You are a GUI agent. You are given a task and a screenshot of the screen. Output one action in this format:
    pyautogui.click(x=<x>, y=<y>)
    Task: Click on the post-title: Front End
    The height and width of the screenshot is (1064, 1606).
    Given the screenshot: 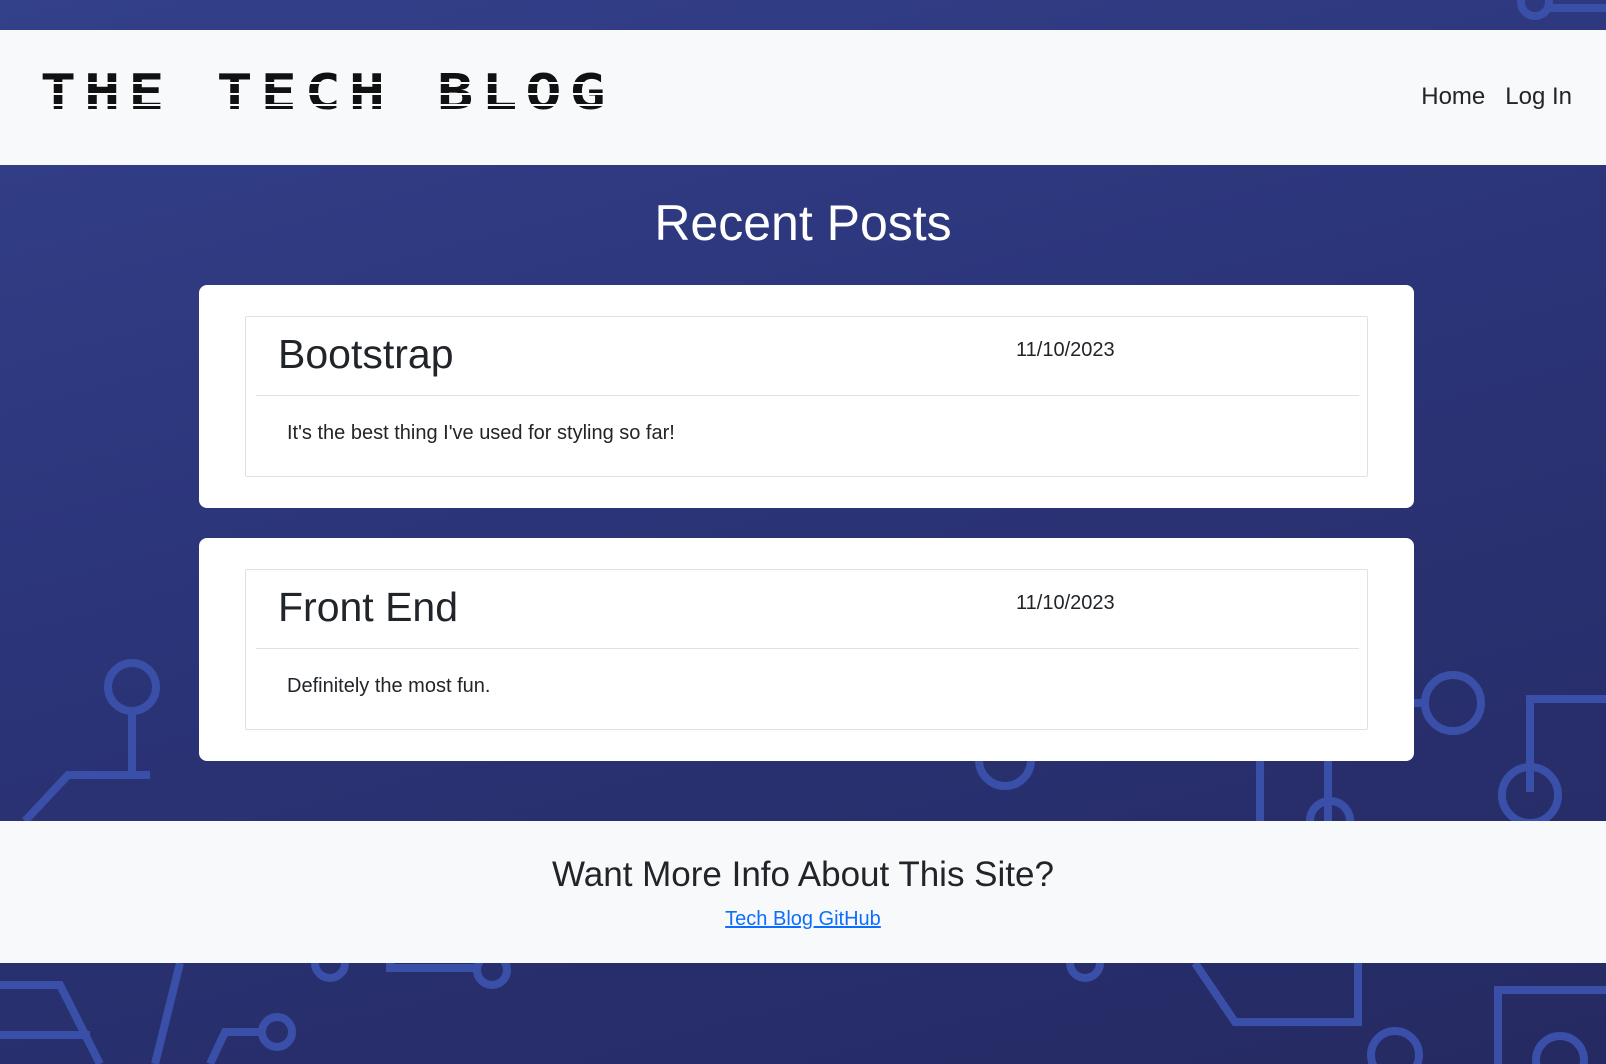 What is the action you would take?
    pyautogui.click(x=368, y=607)
    